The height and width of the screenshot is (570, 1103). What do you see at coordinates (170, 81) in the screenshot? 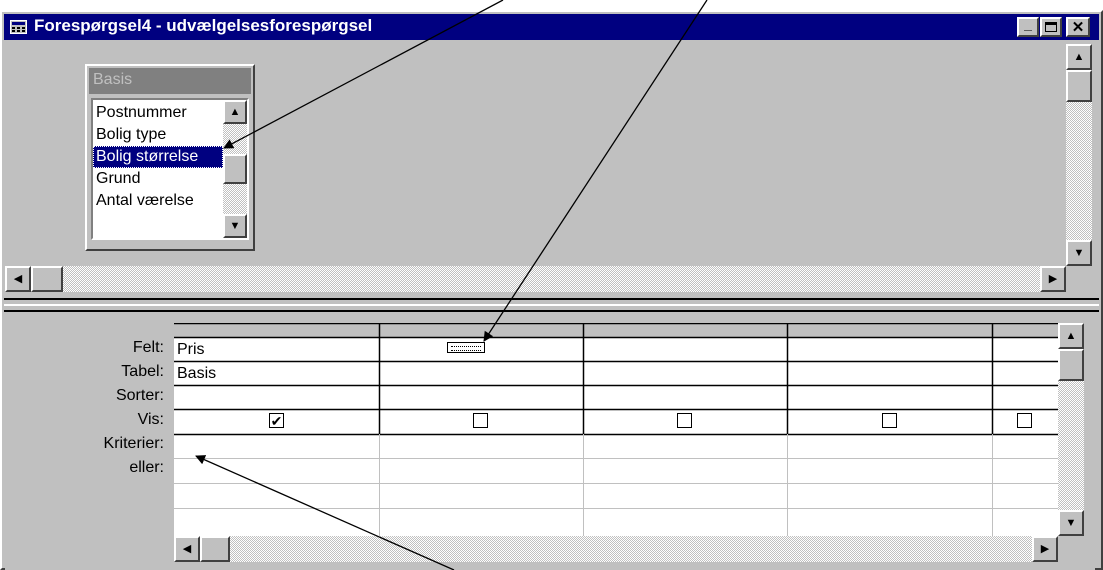
I see `table-field-list-title: Basis` at bounding box center [170, 81].